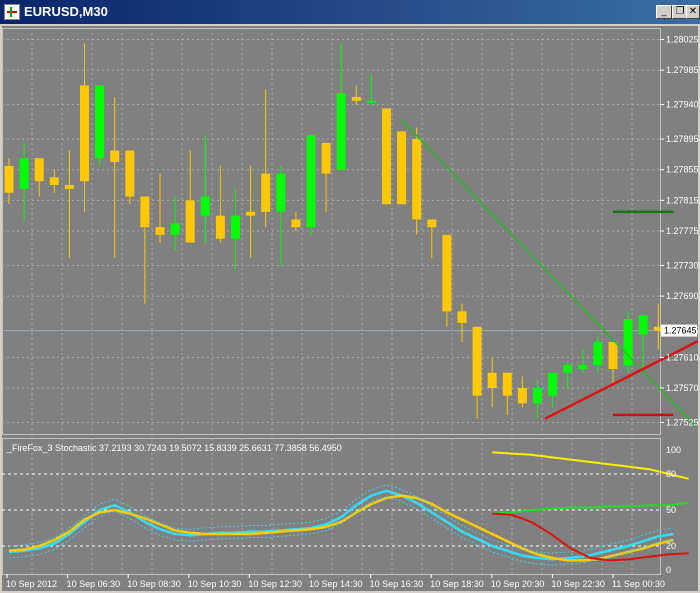 Image resolution: width=700 pixels, height=593 pixels. Describe the element at coordinates (682, 105) in the screenshot. I see `price-tick-label: 1.27940` at that location.